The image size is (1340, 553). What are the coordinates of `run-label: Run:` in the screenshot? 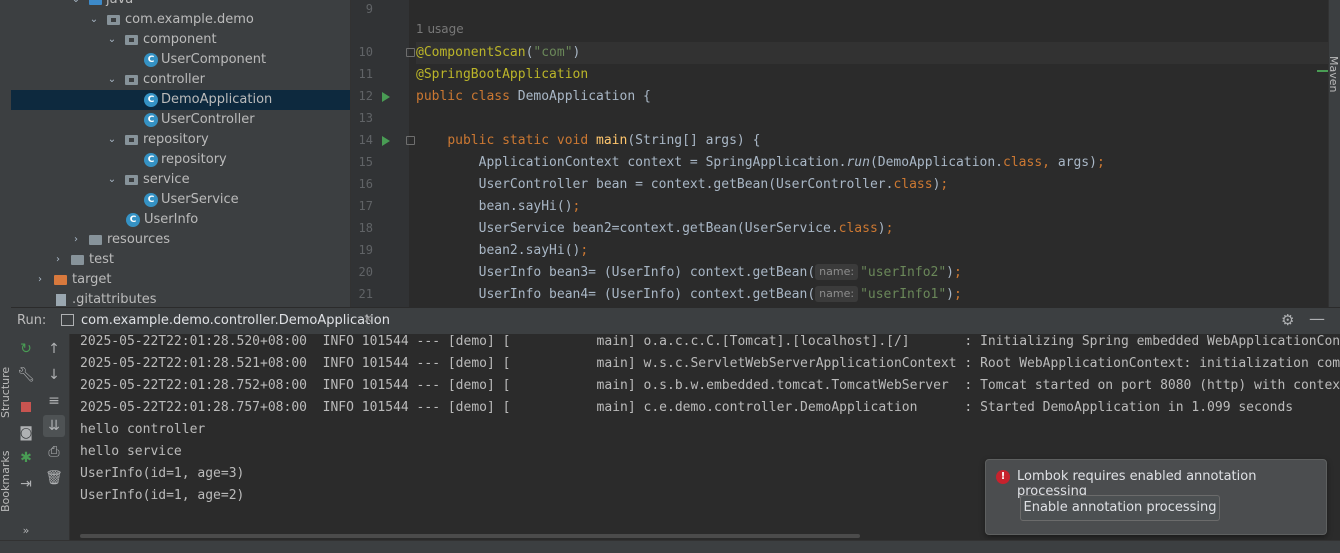 It's located at (32, 320).